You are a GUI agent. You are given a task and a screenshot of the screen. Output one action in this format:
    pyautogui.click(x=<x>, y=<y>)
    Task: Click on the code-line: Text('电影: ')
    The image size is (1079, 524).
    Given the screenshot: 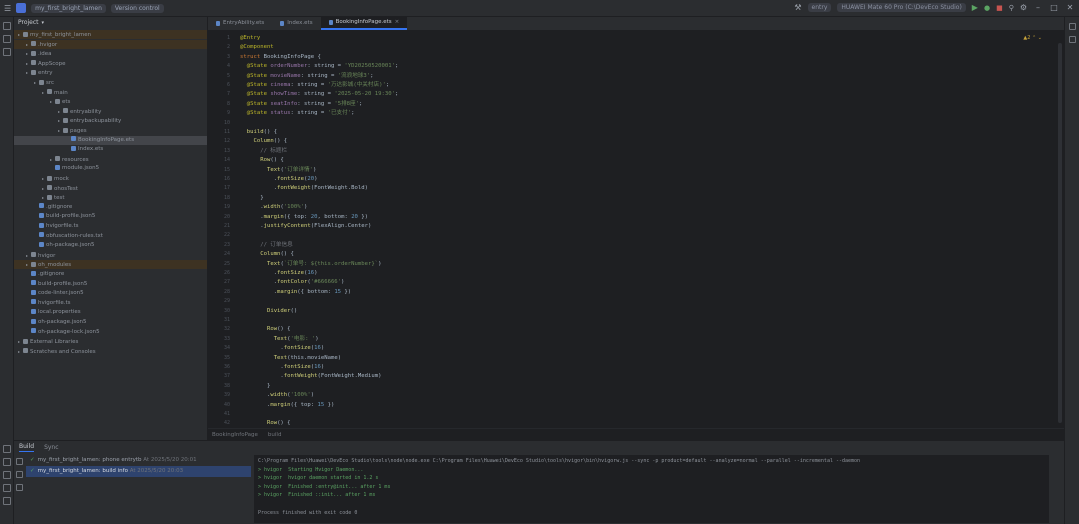 What is the action you would take?
    pyautogui.click(x=296, y=338)
    